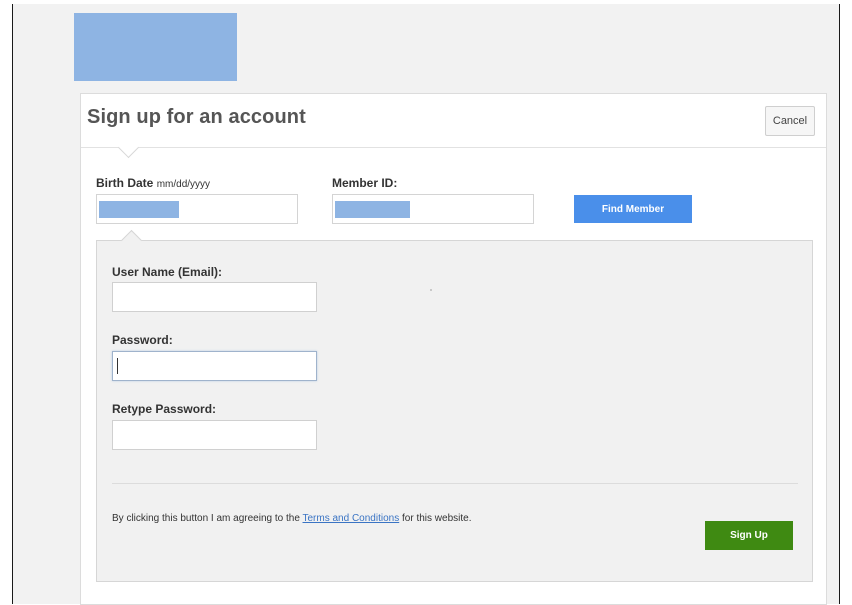  What do you see at coordinates (433, 209) in the screenshot?
I see `member-id-input` at bounding box center [433, 209].